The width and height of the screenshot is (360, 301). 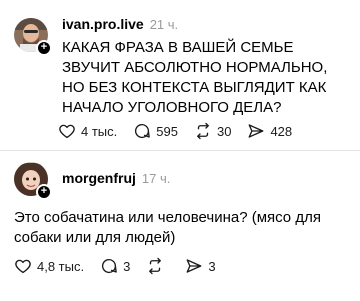 I want to click on post-header: morgenfruj 17 ч., so click(x=116, y=178).